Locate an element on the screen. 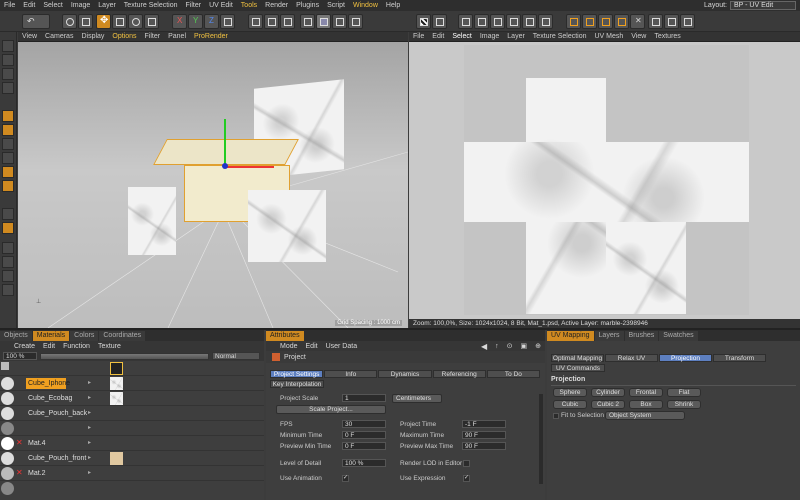 This screenshot has height=500, width=800. tool-star-icon is located at coordinates (8, 228).